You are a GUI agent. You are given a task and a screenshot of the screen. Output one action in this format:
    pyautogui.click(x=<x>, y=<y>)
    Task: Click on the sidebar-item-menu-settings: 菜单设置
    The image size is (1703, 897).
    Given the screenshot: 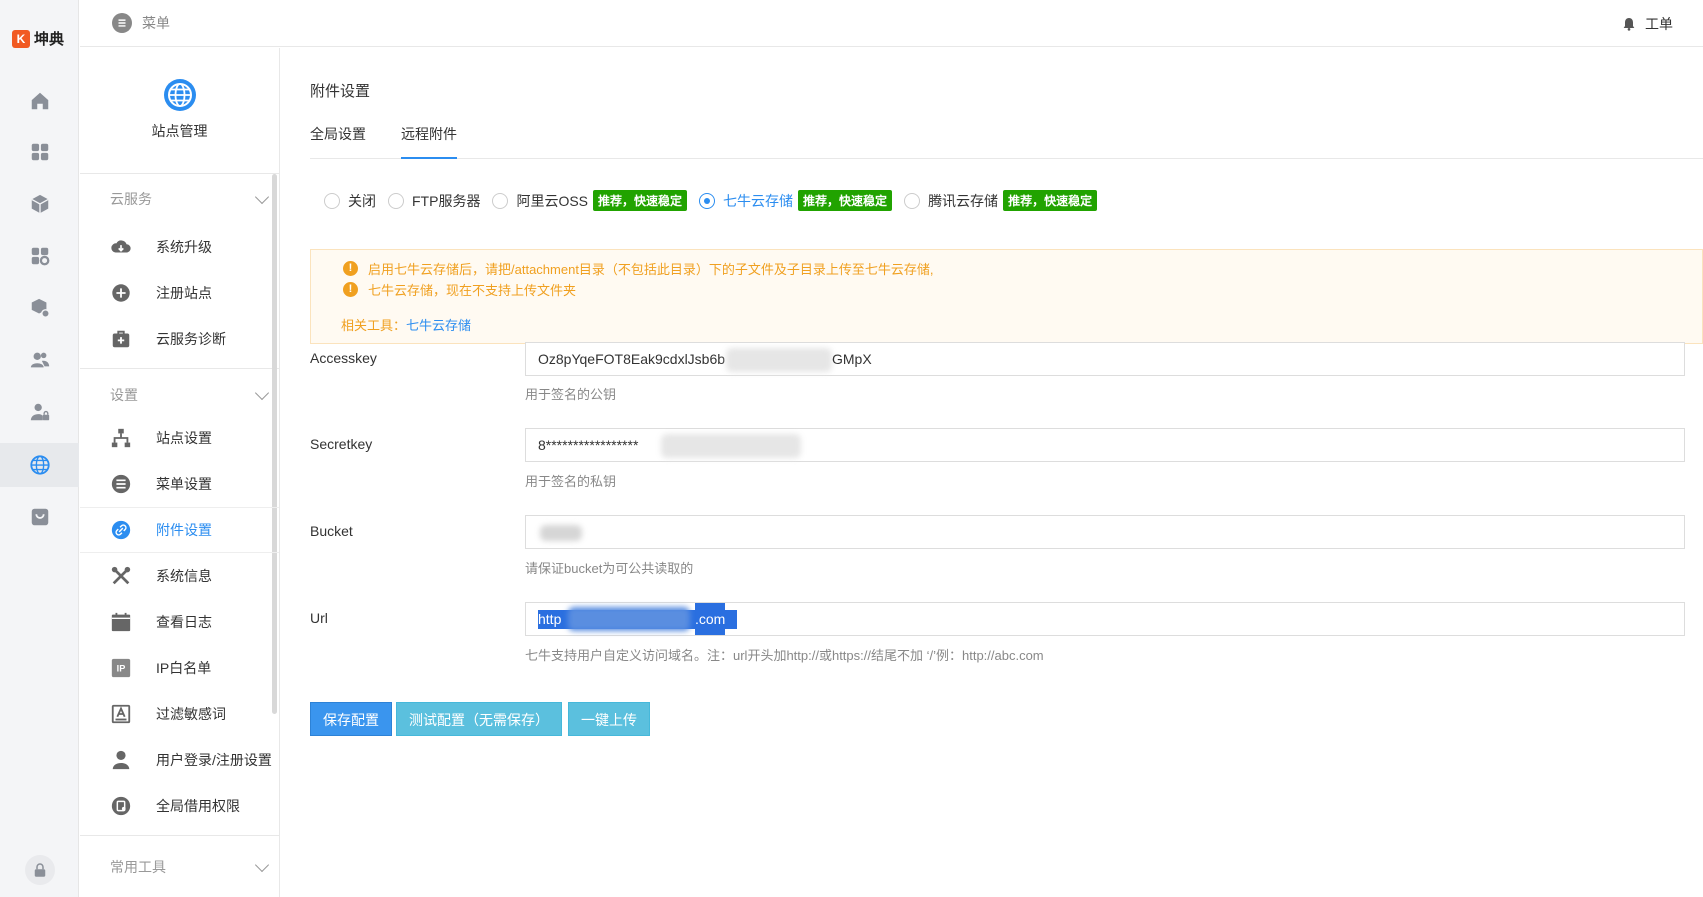 What is the action you would take?
    pyautogui.click(x=179, y=484)
    